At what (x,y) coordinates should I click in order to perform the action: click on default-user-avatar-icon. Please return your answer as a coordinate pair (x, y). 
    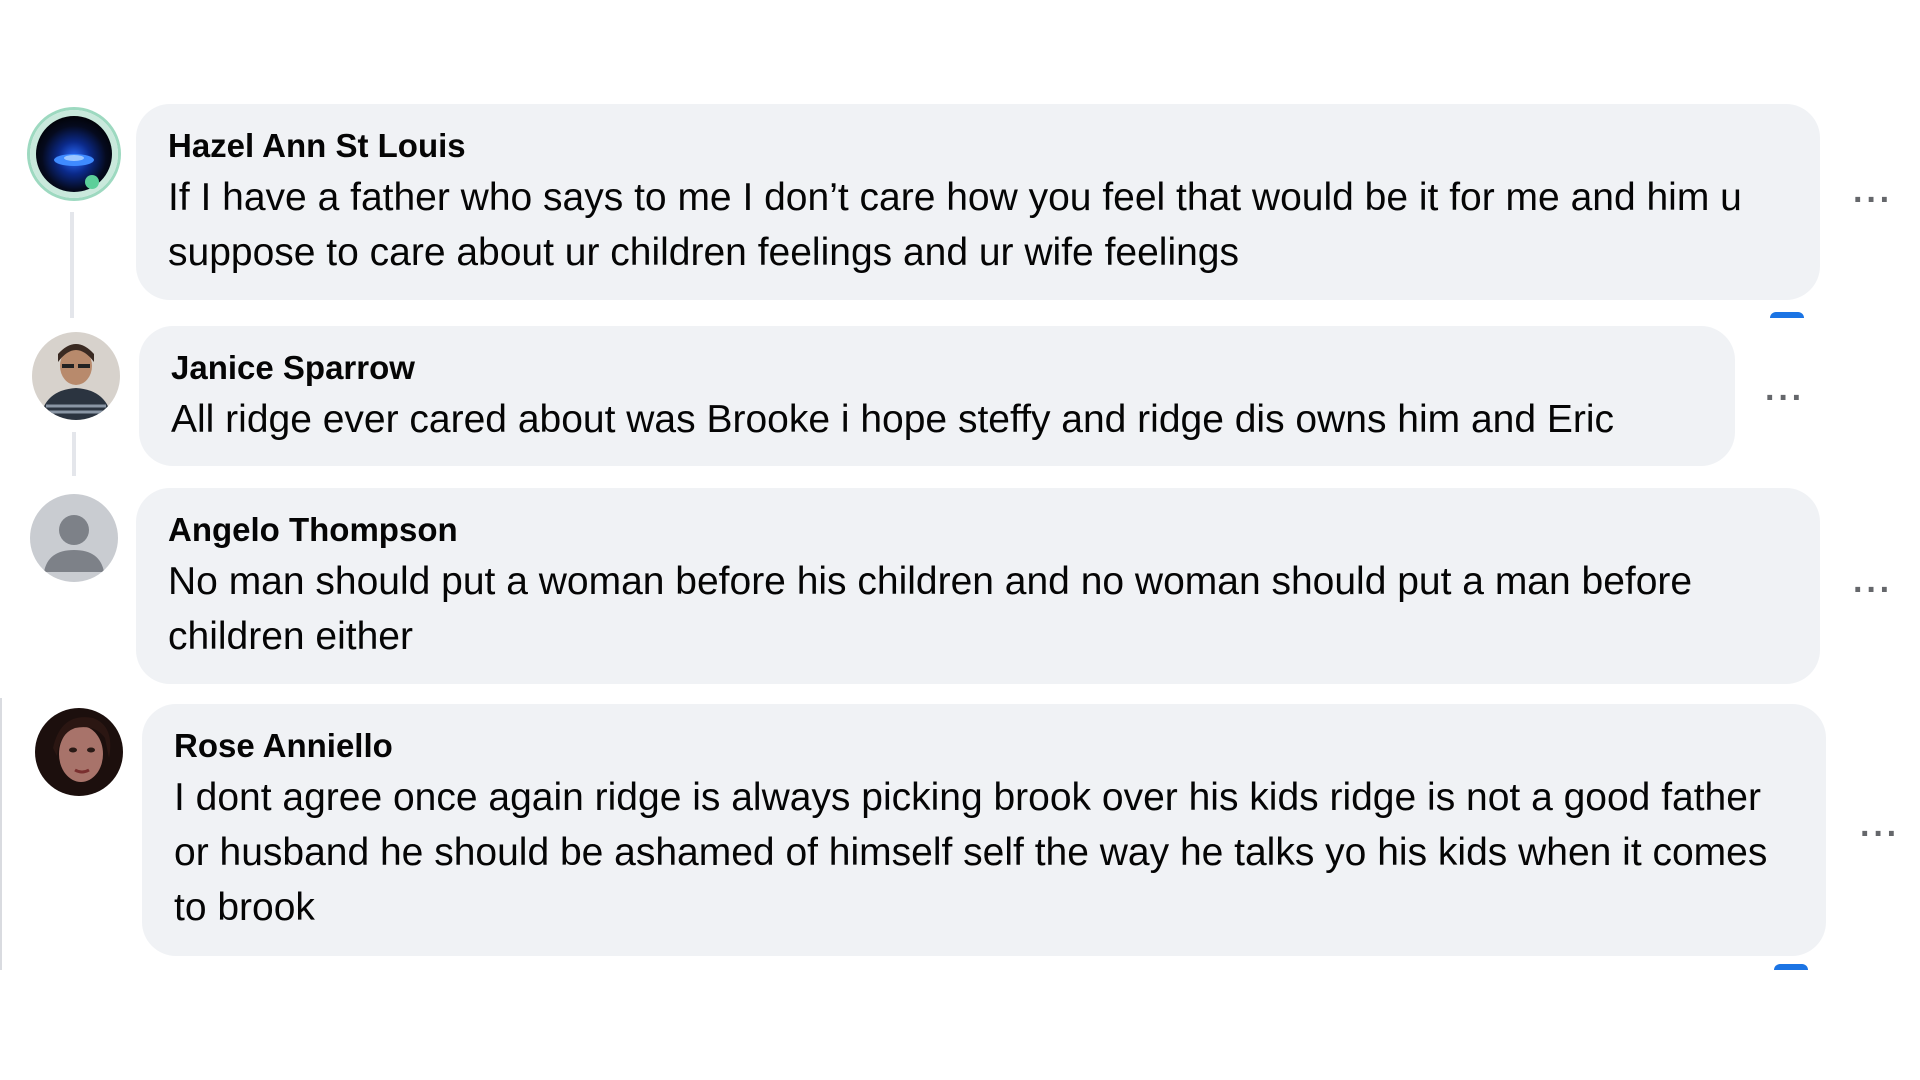
    Looking at the image, I should click on (74, 538).